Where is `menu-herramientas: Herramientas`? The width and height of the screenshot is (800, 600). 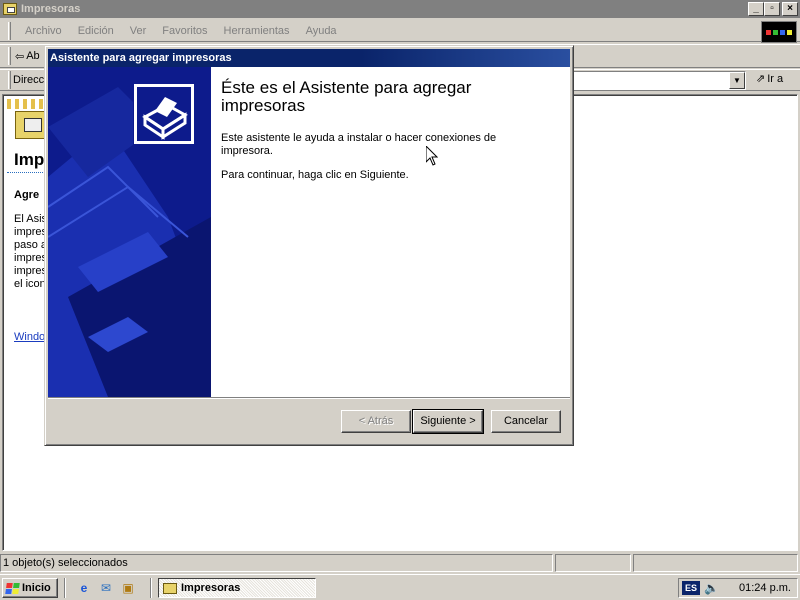
menu-herramientas: Herramientas is located at coordinates (257, 31).